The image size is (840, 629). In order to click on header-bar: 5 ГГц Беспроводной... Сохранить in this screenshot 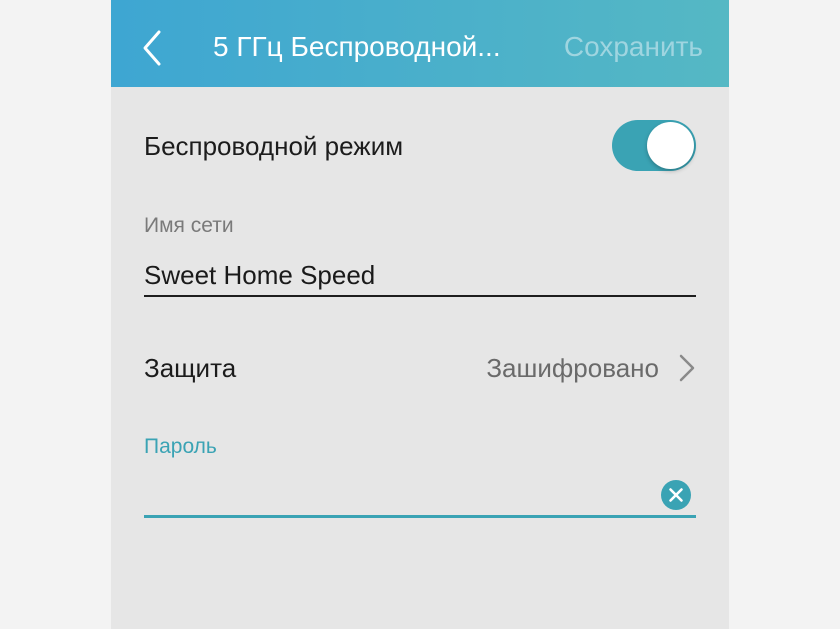, I will do `click(420, 43)`.